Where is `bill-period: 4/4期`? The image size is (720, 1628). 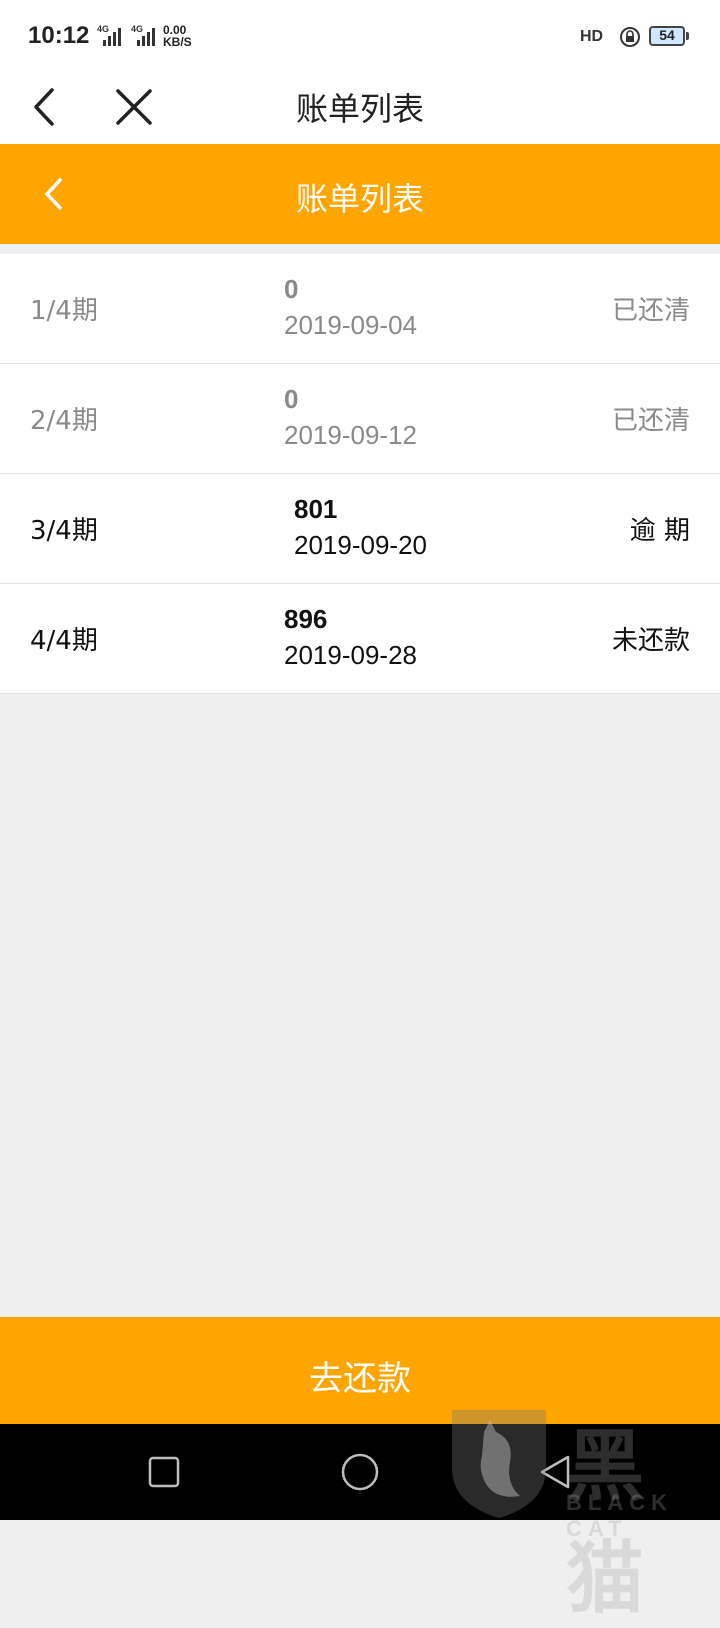 bill-period: 4/4期 is located at coordinates (64, 641).